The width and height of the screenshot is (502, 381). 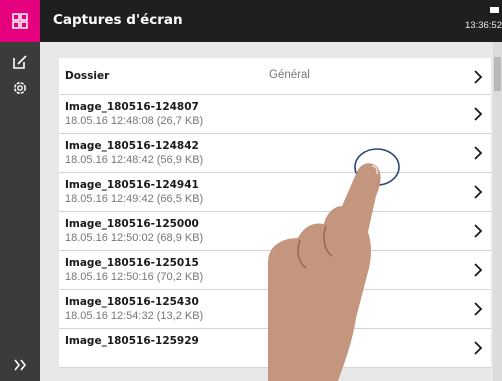 I want to click on item-name: Image_180516-124941, so click(x=132, y=185).